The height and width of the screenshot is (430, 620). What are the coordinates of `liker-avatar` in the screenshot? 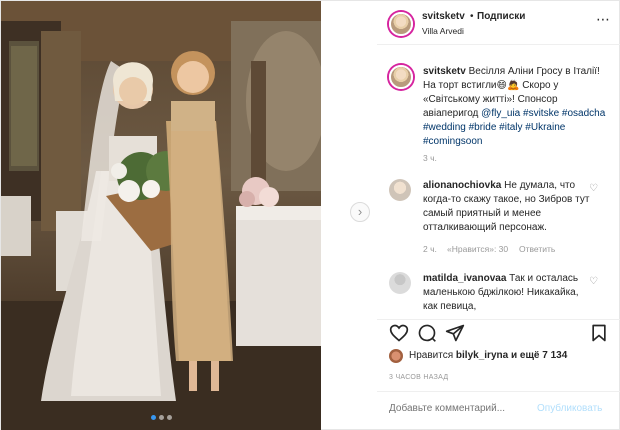 It's located at (396, 356).